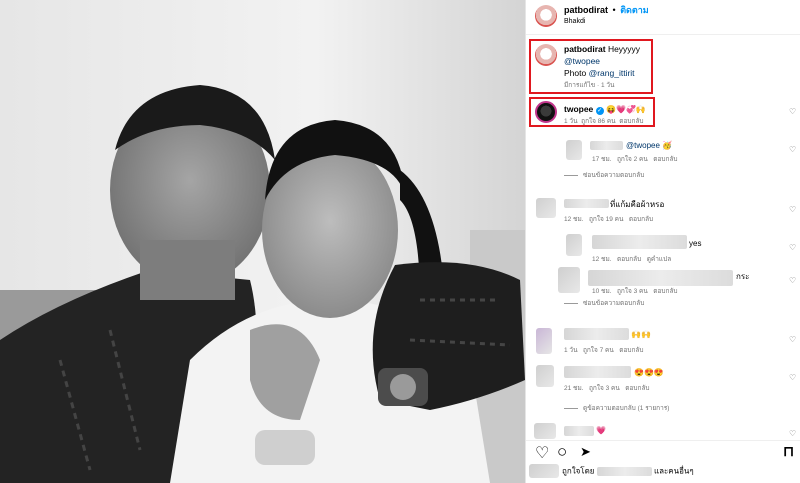 The width and height of the screenshot is (800, 483). What do you see at coordinates (574, 219) in the screenshot?
I see `comment-time: 12 ชม.` at bounding box center [574, 219].